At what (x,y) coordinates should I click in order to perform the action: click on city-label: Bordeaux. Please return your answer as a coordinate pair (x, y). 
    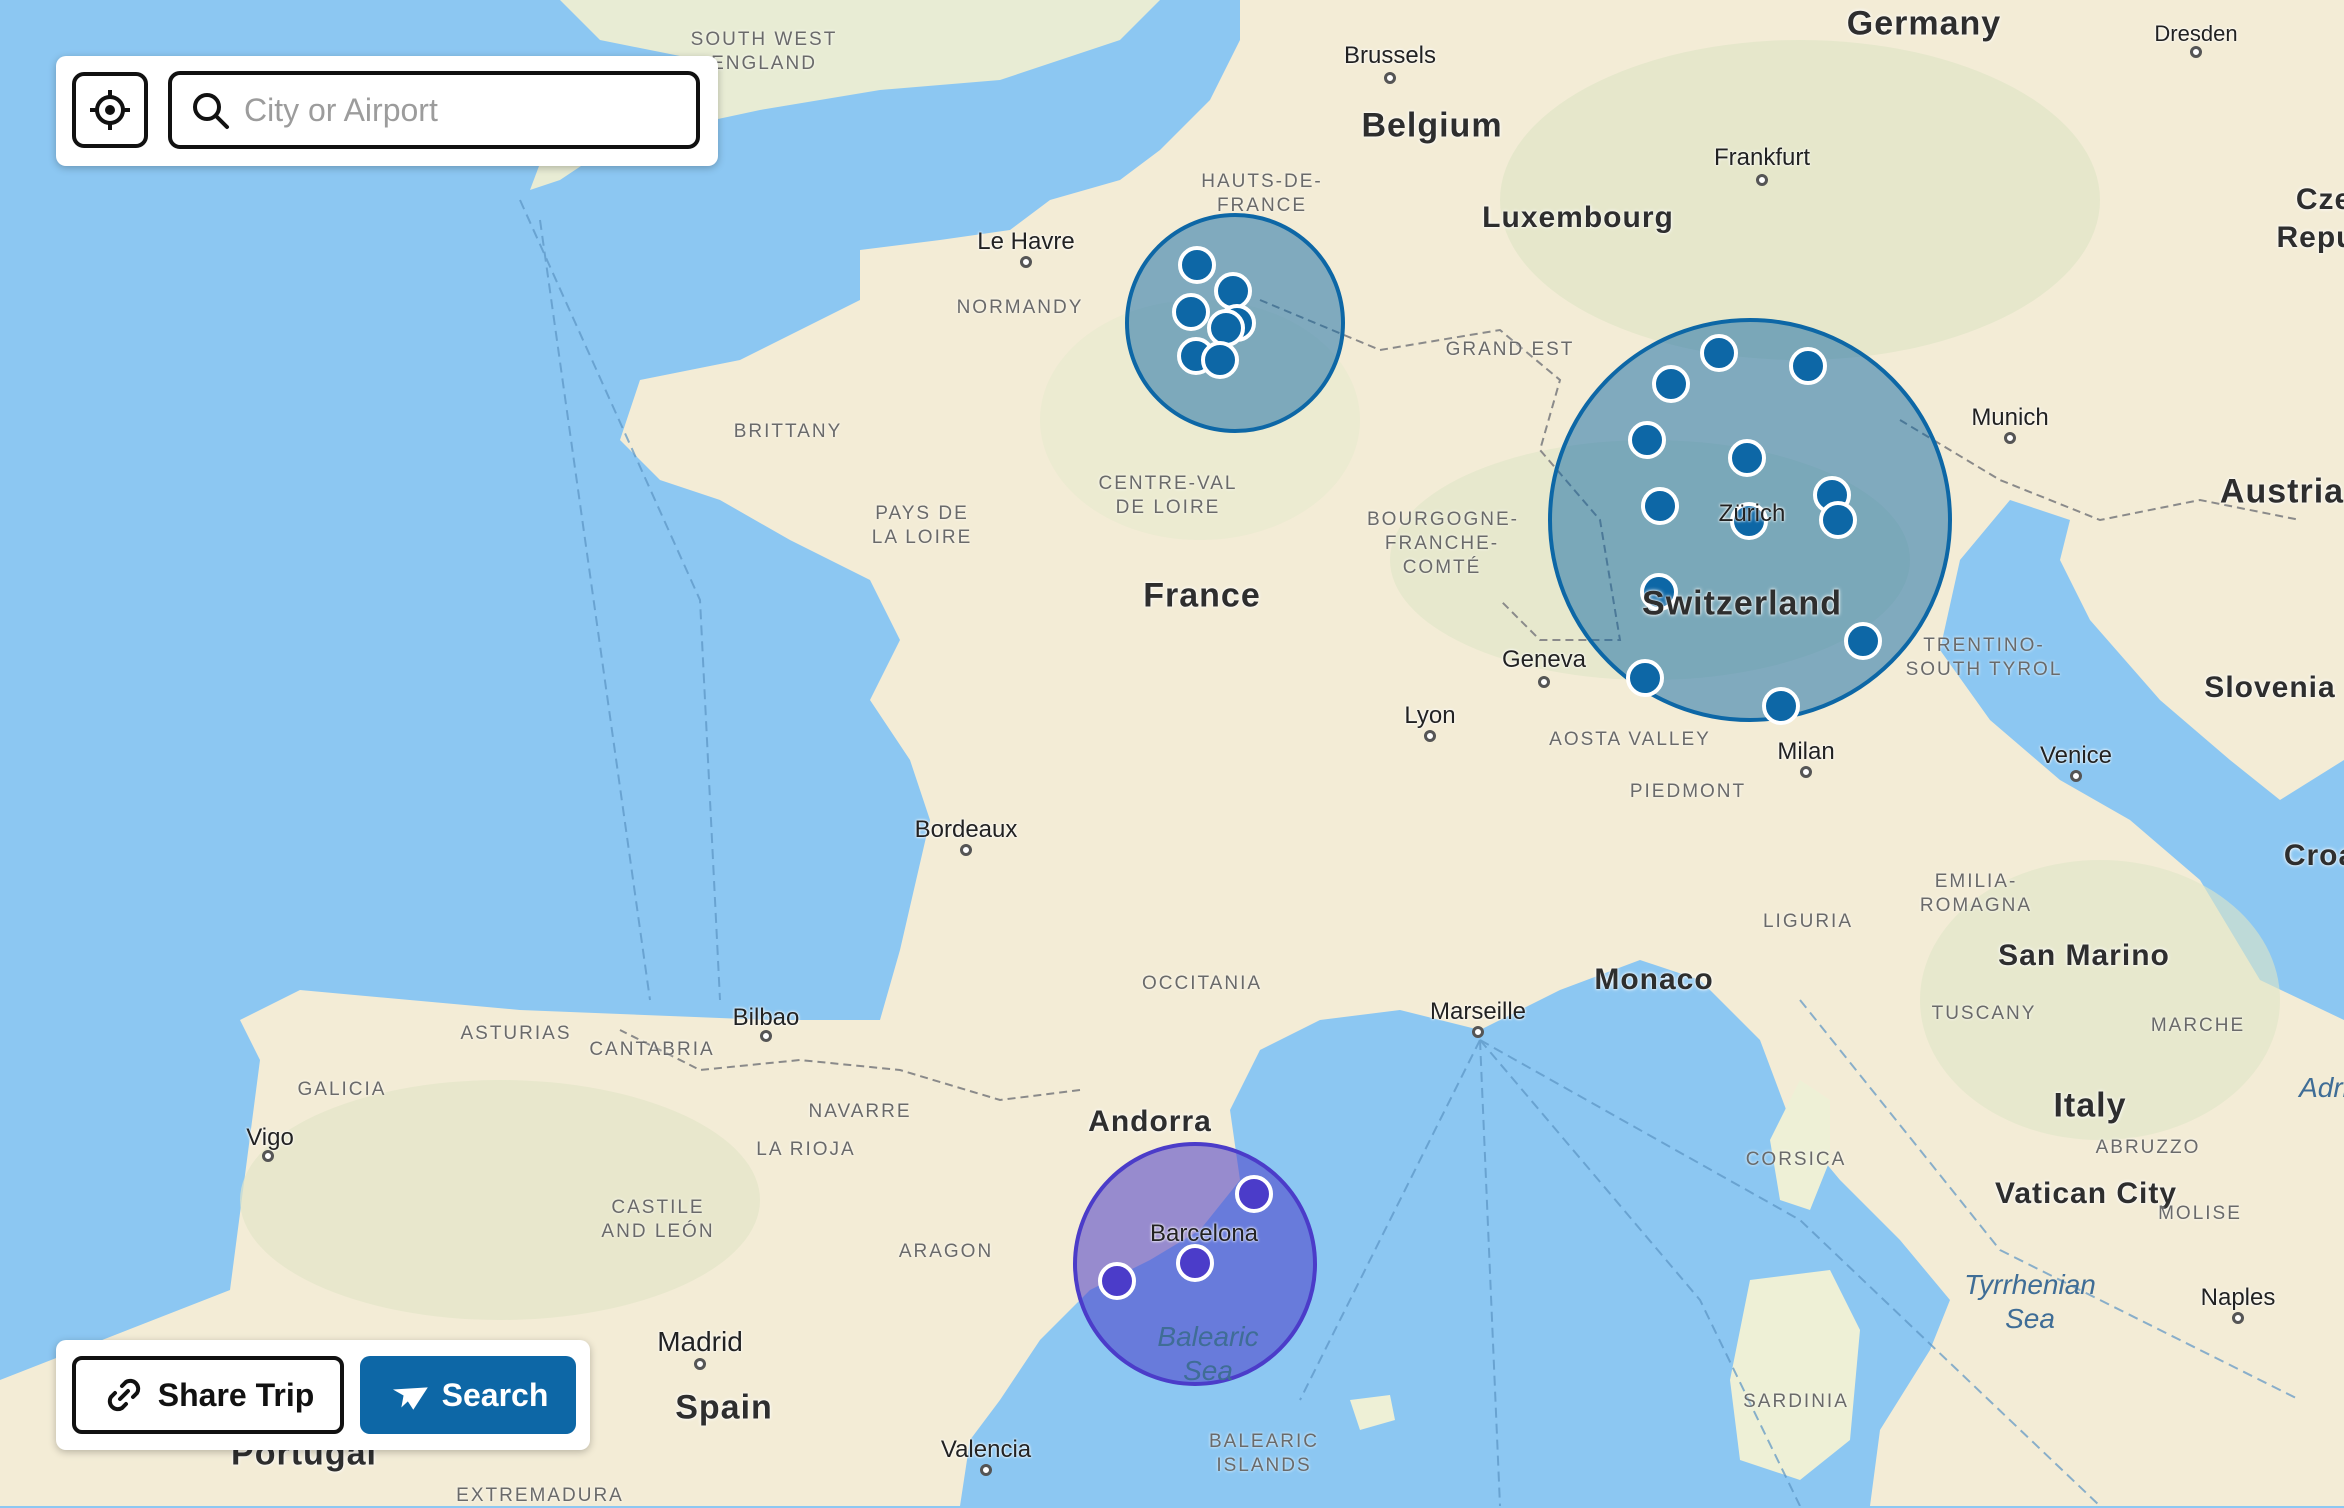
    Looking at the image, I should click on (966, 830).